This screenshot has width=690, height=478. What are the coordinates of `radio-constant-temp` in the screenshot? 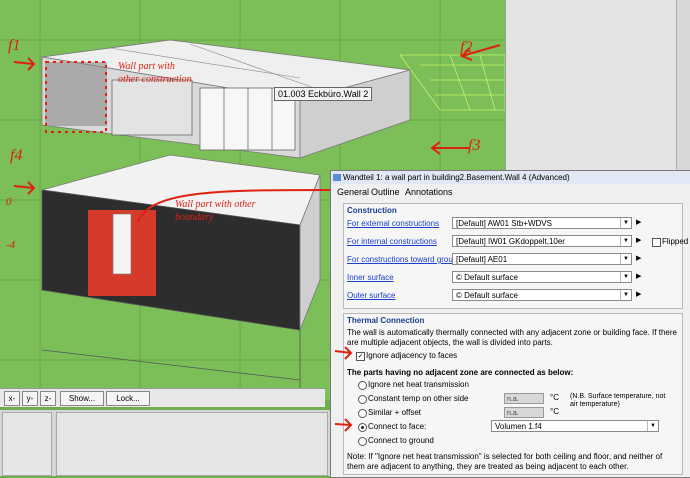 It's located at (362, 399).